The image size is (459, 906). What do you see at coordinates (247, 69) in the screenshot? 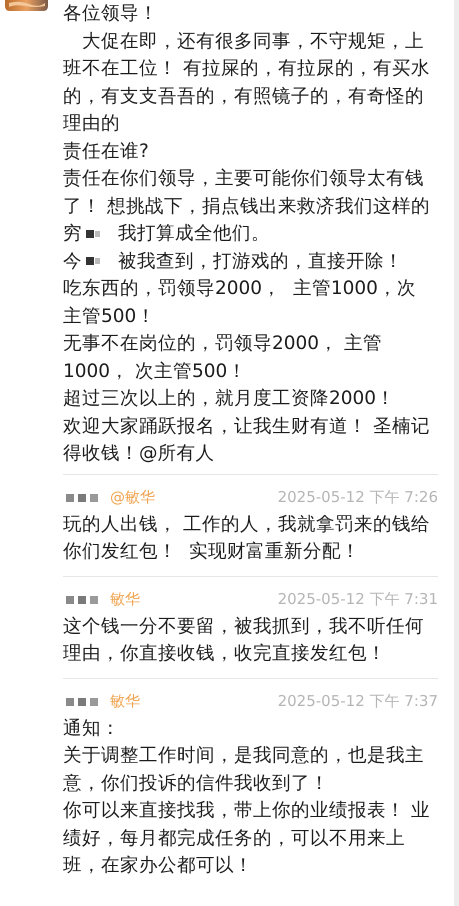
I see `message-text: 班不在工位！ 有拉屎的，有拉尿的，有买水` at bounding box center [247, 69].